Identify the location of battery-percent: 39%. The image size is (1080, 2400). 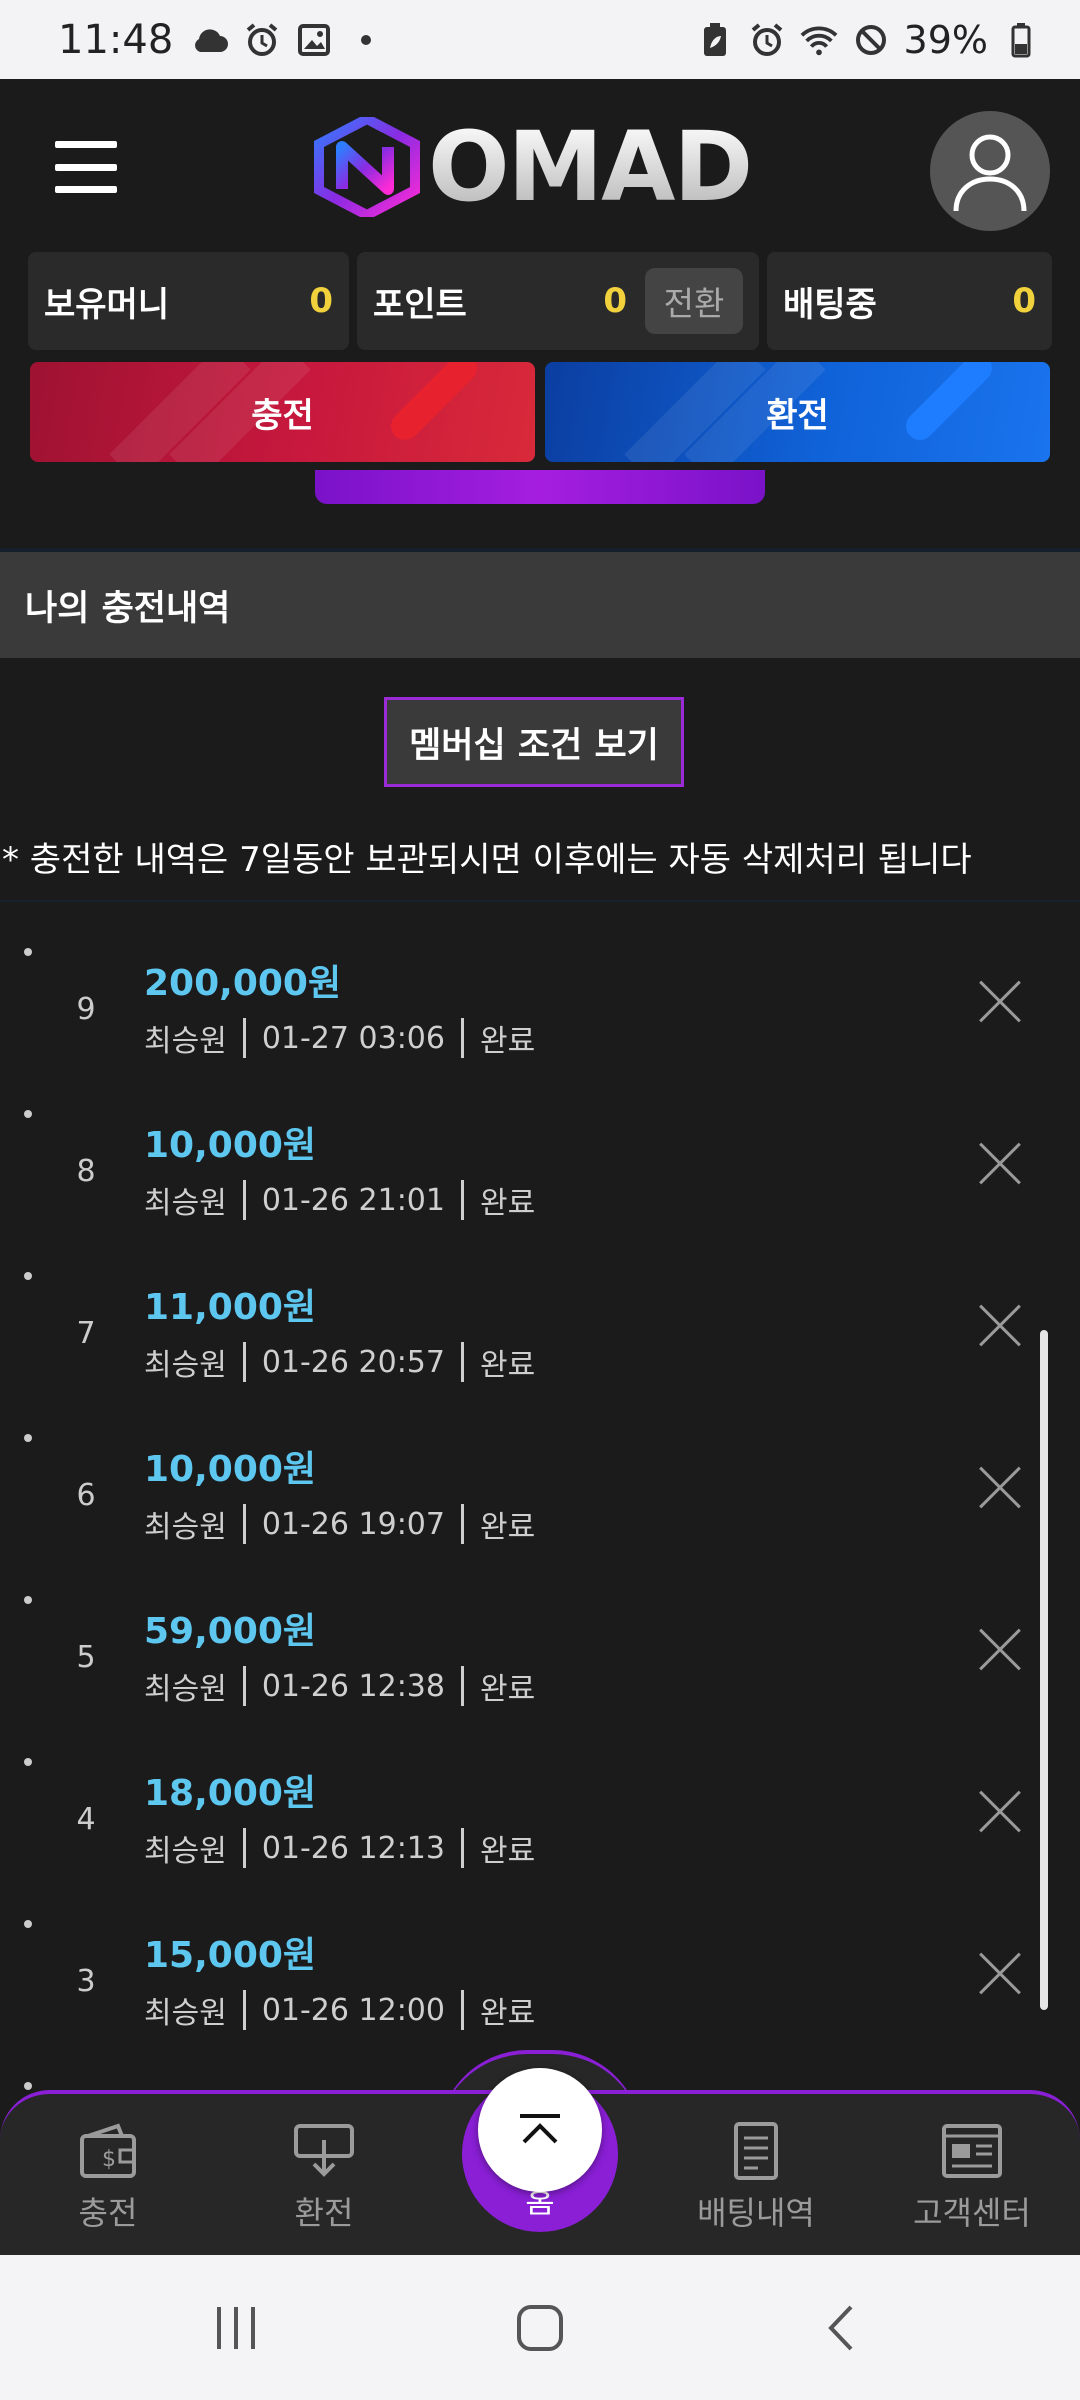
(945, 39).